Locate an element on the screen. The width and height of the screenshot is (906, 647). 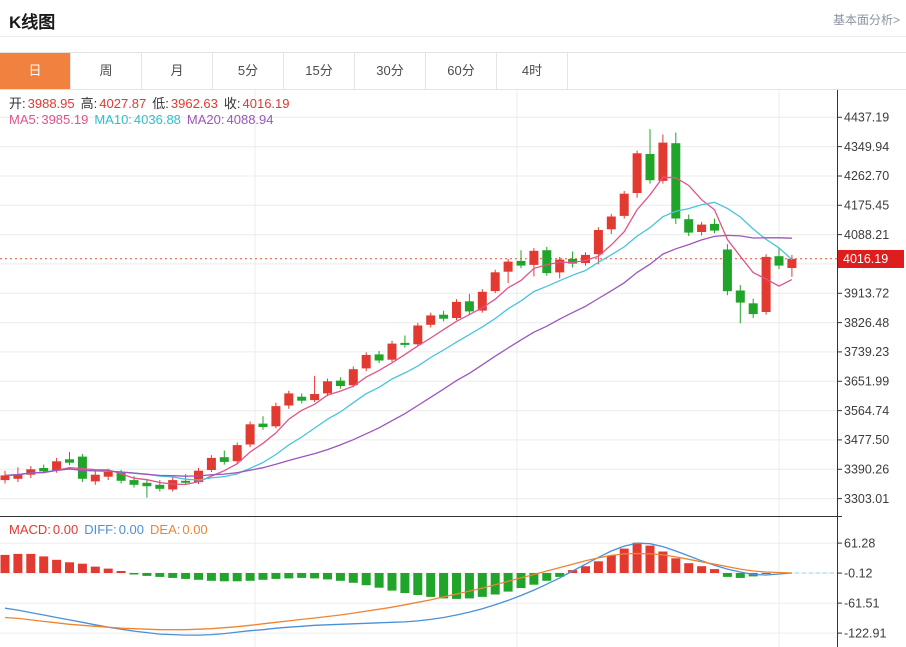
legend-label: 高: is located at coordinates (89, 103).